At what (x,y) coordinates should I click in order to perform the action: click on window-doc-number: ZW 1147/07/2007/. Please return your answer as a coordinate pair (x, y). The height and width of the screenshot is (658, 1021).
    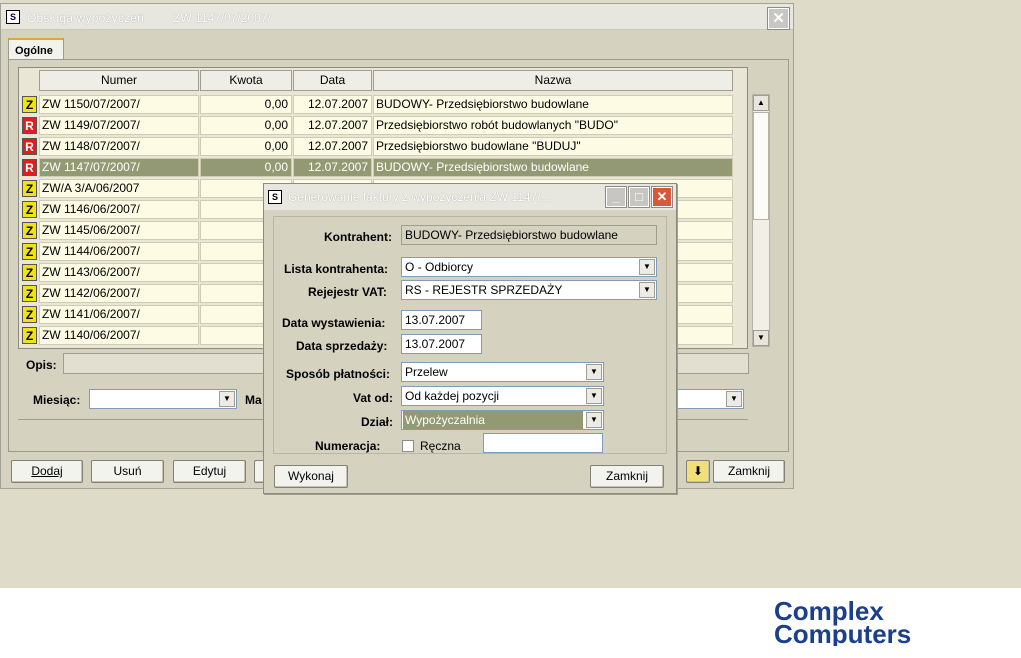
    Looking at the image, I should click on (222, 18).